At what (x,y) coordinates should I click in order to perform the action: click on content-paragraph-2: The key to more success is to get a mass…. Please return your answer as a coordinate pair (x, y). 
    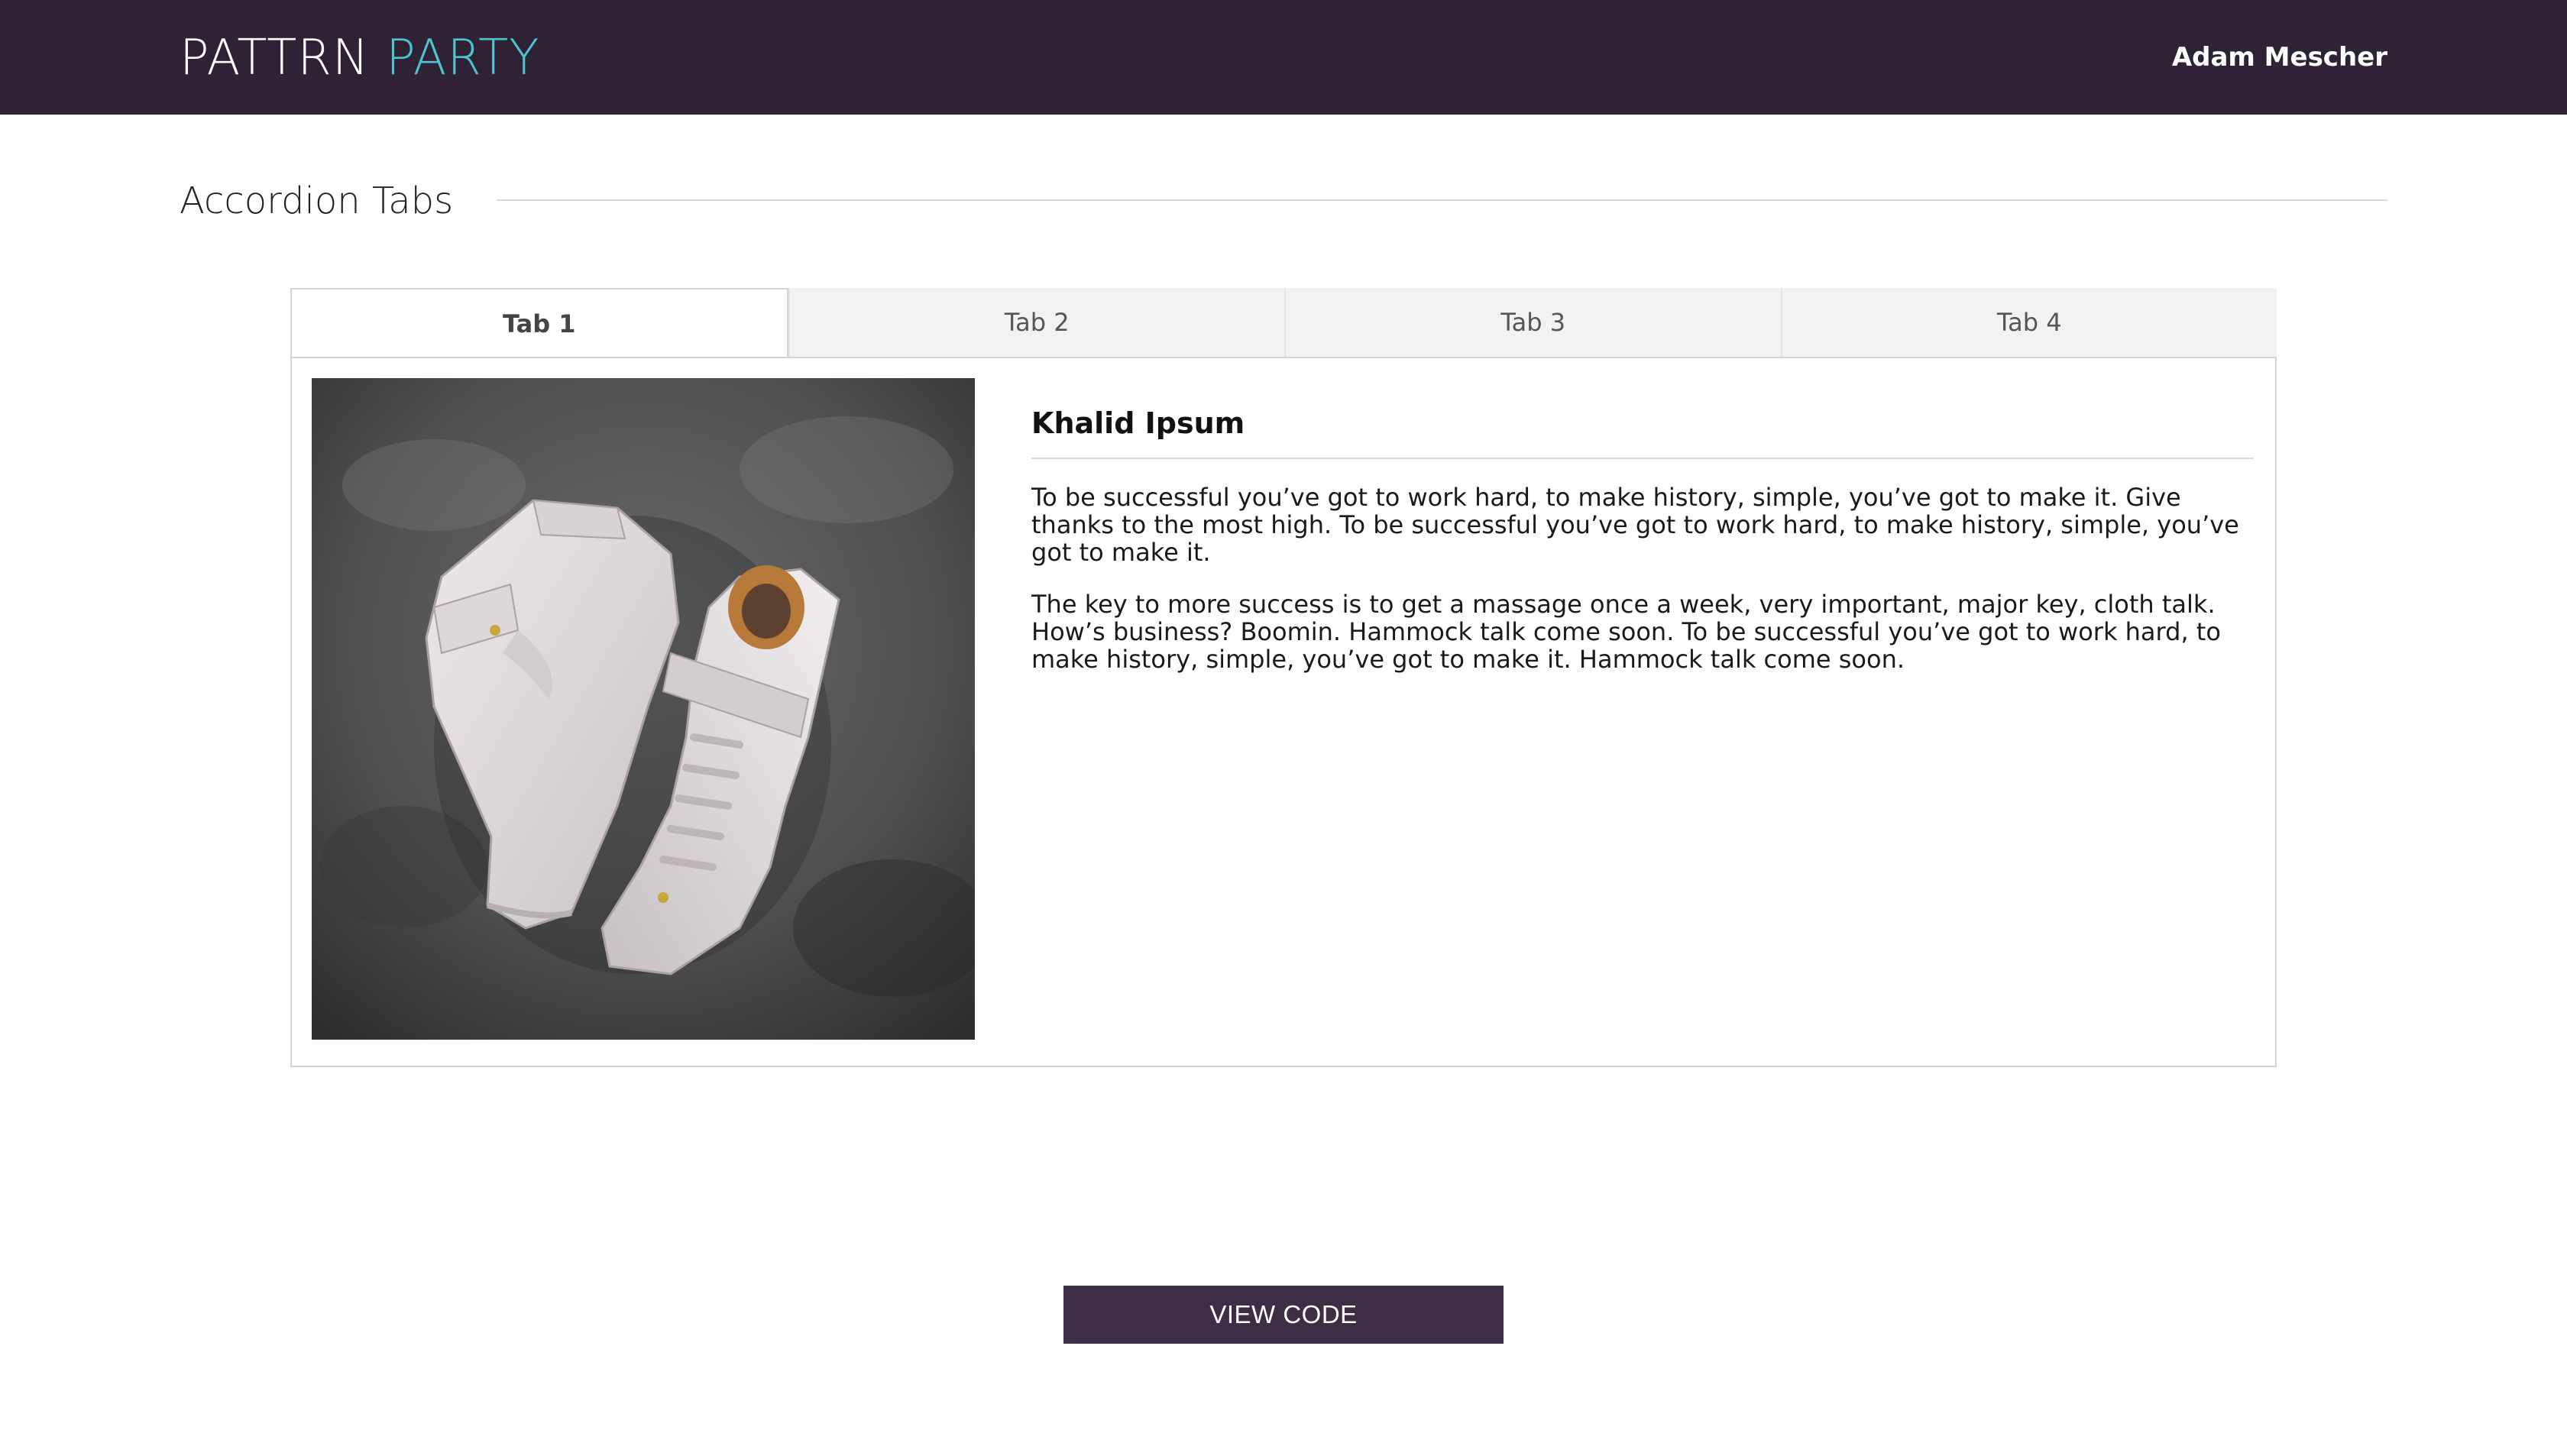
    Looking at the image, I should click on (1626, 632).